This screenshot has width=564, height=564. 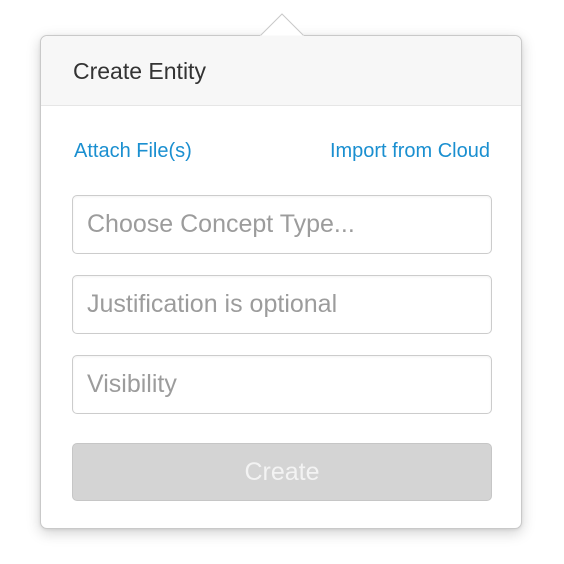 I want to click on attach-files-link: Attach File(s), so click(x=133, y=151).